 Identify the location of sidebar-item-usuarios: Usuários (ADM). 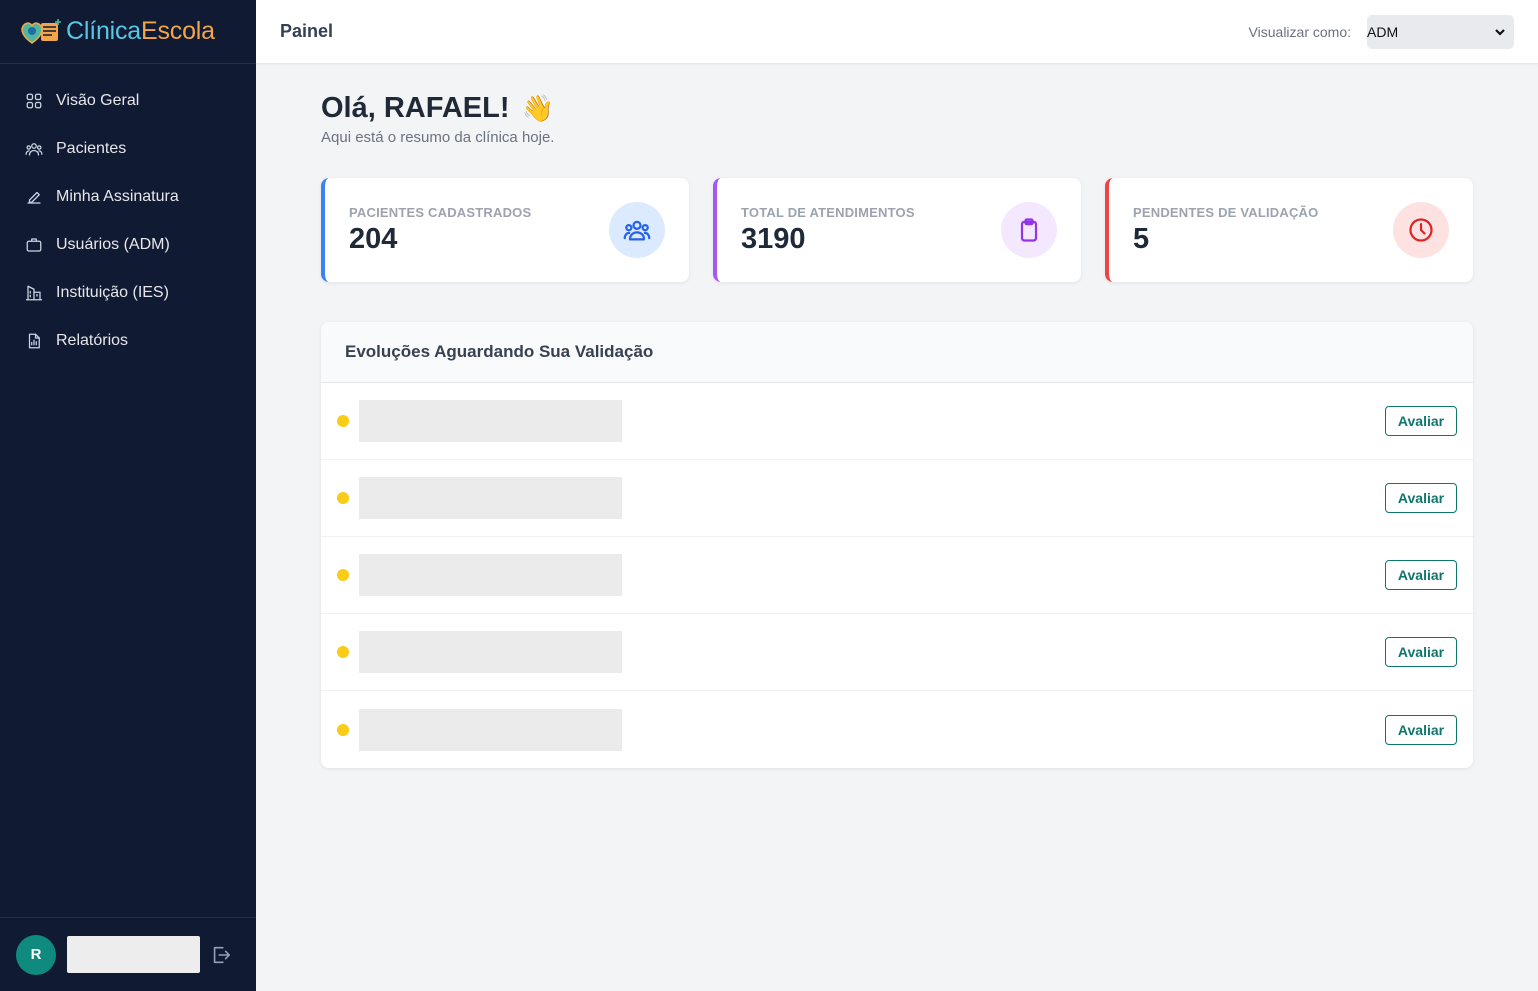
(128, 245).